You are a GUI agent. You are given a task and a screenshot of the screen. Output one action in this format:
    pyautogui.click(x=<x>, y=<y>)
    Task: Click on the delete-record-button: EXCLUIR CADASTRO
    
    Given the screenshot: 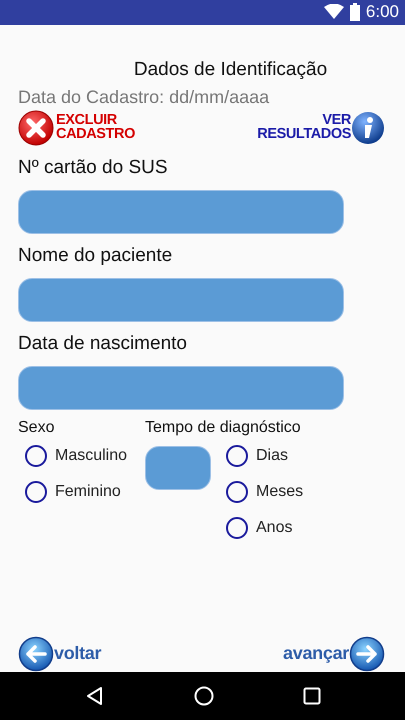 What is the action you would take?
    pyautogui.click(x=76, y=128)
    